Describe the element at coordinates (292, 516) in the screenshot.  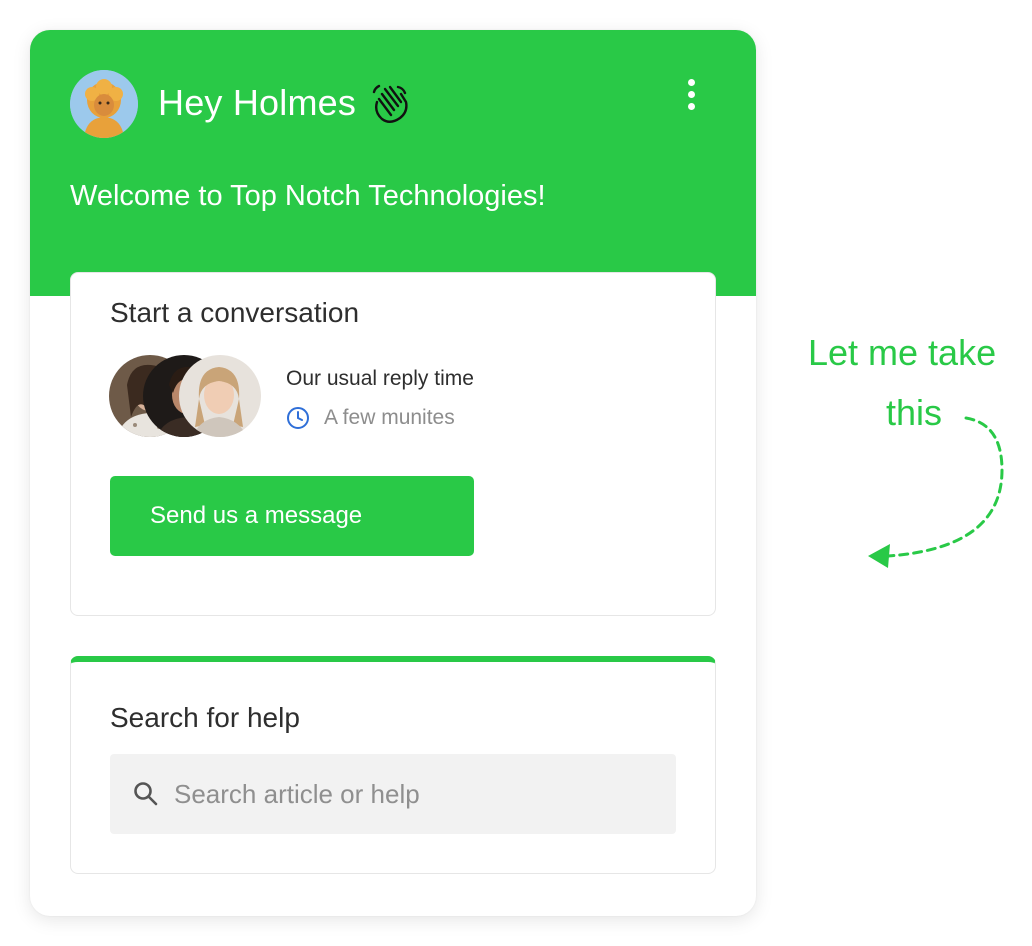
I see `send-message-button: Send us a message` at that location.